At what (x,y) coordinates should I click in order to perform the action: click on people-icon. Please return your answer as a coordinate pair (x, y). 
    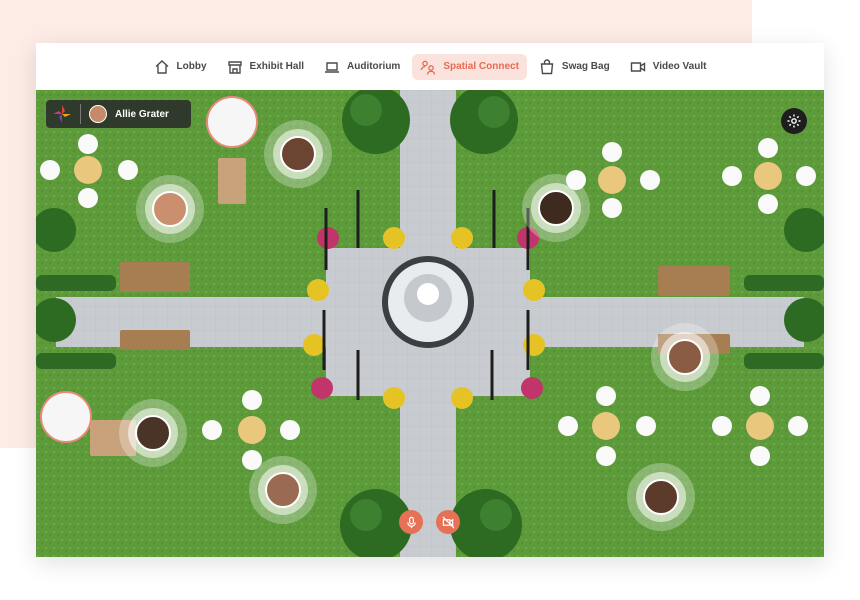
    Looking at the image, I should click on (428, 67).